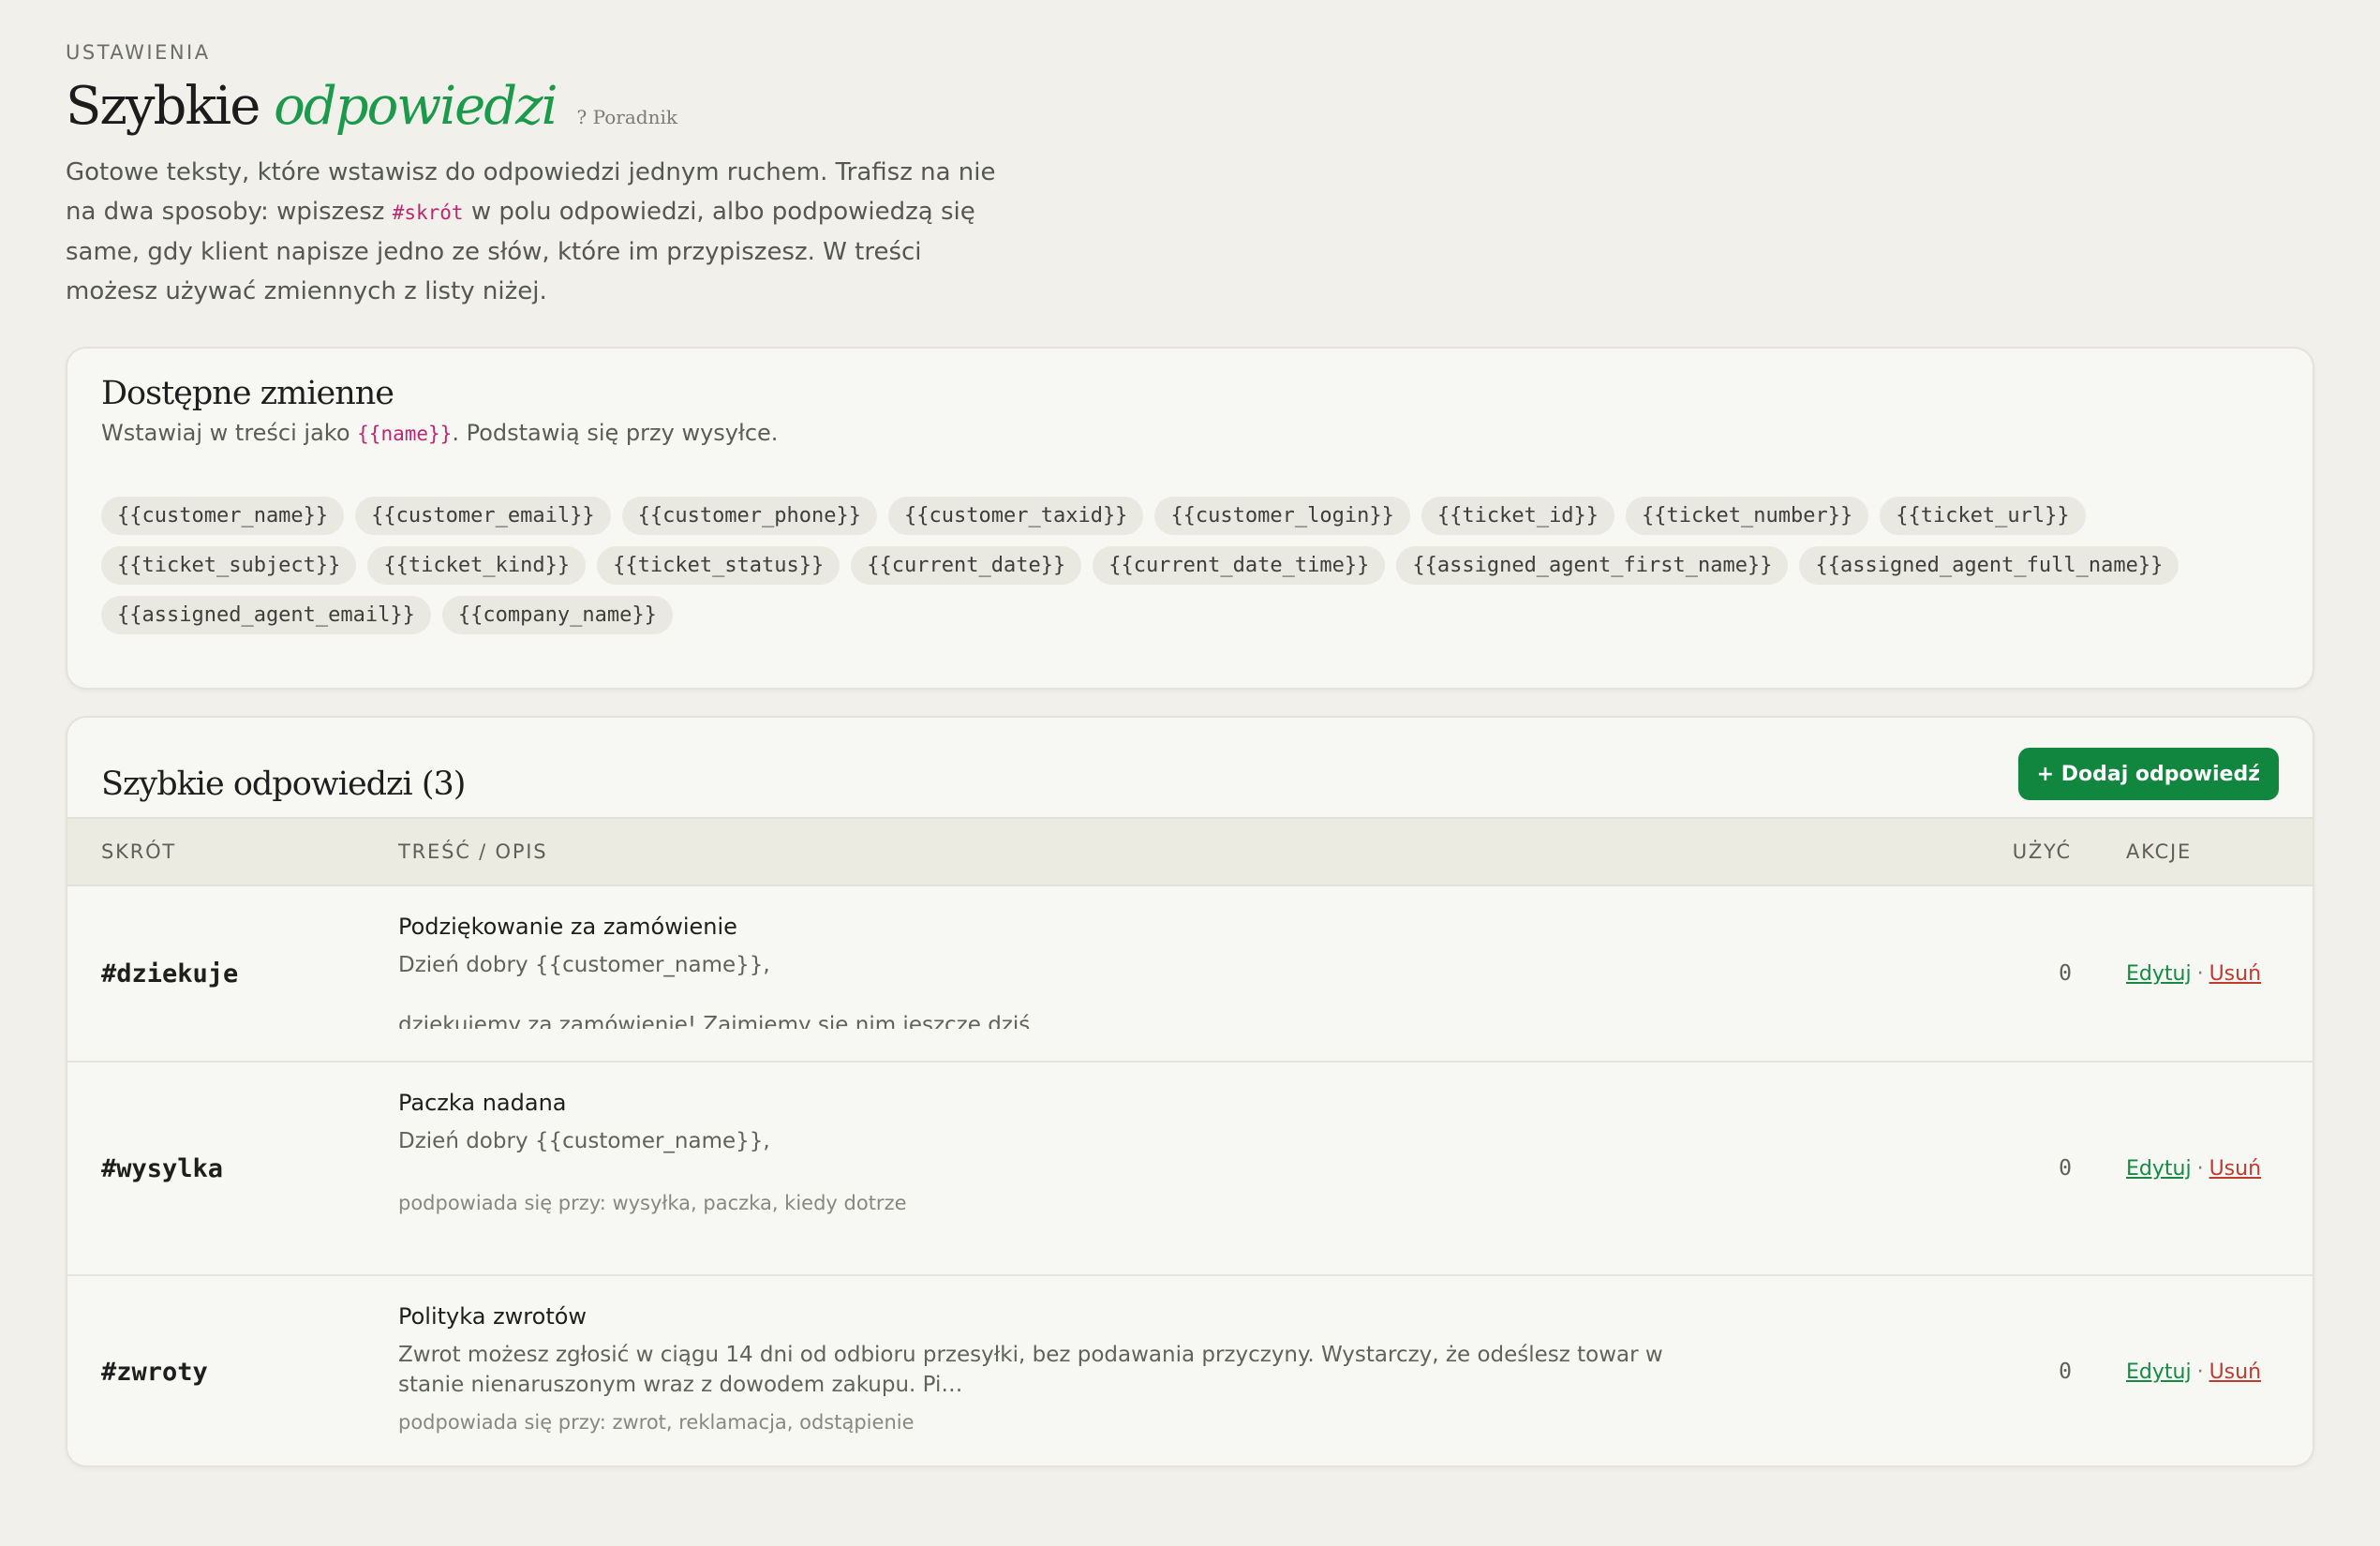  Describe the element at coordinates (229, 565) in the screenshot. I see `variable-chip: {{ticket_subject}}` at that location.